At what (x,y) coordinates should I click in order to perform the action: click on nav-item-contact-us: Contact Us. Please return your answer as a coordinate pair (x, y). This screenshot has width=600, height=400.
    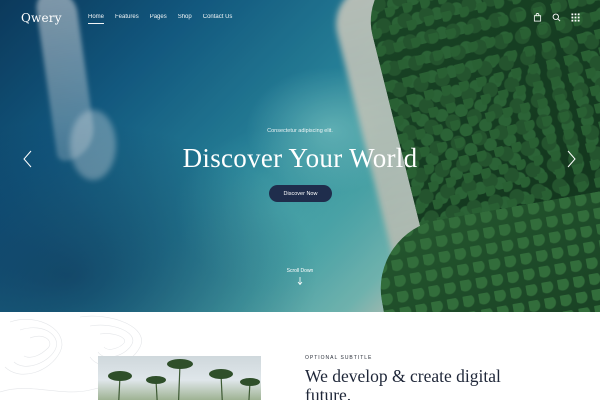
    Looking at the image, I should click on (218, 17).